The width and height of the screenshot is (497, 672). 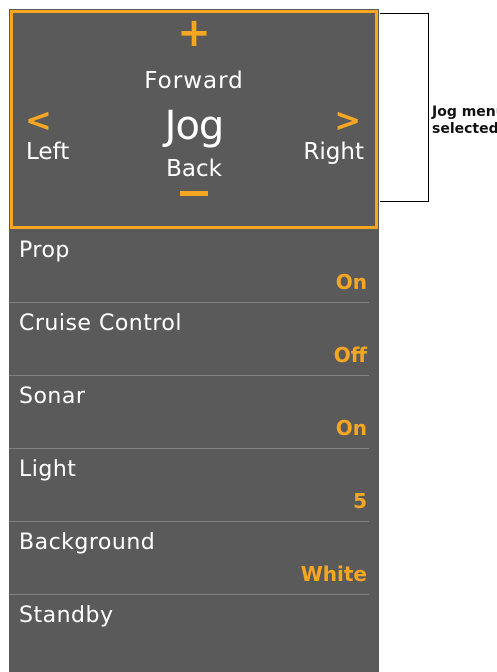 I want to click on jog-back-label: Back, so click(x=194, y=169).